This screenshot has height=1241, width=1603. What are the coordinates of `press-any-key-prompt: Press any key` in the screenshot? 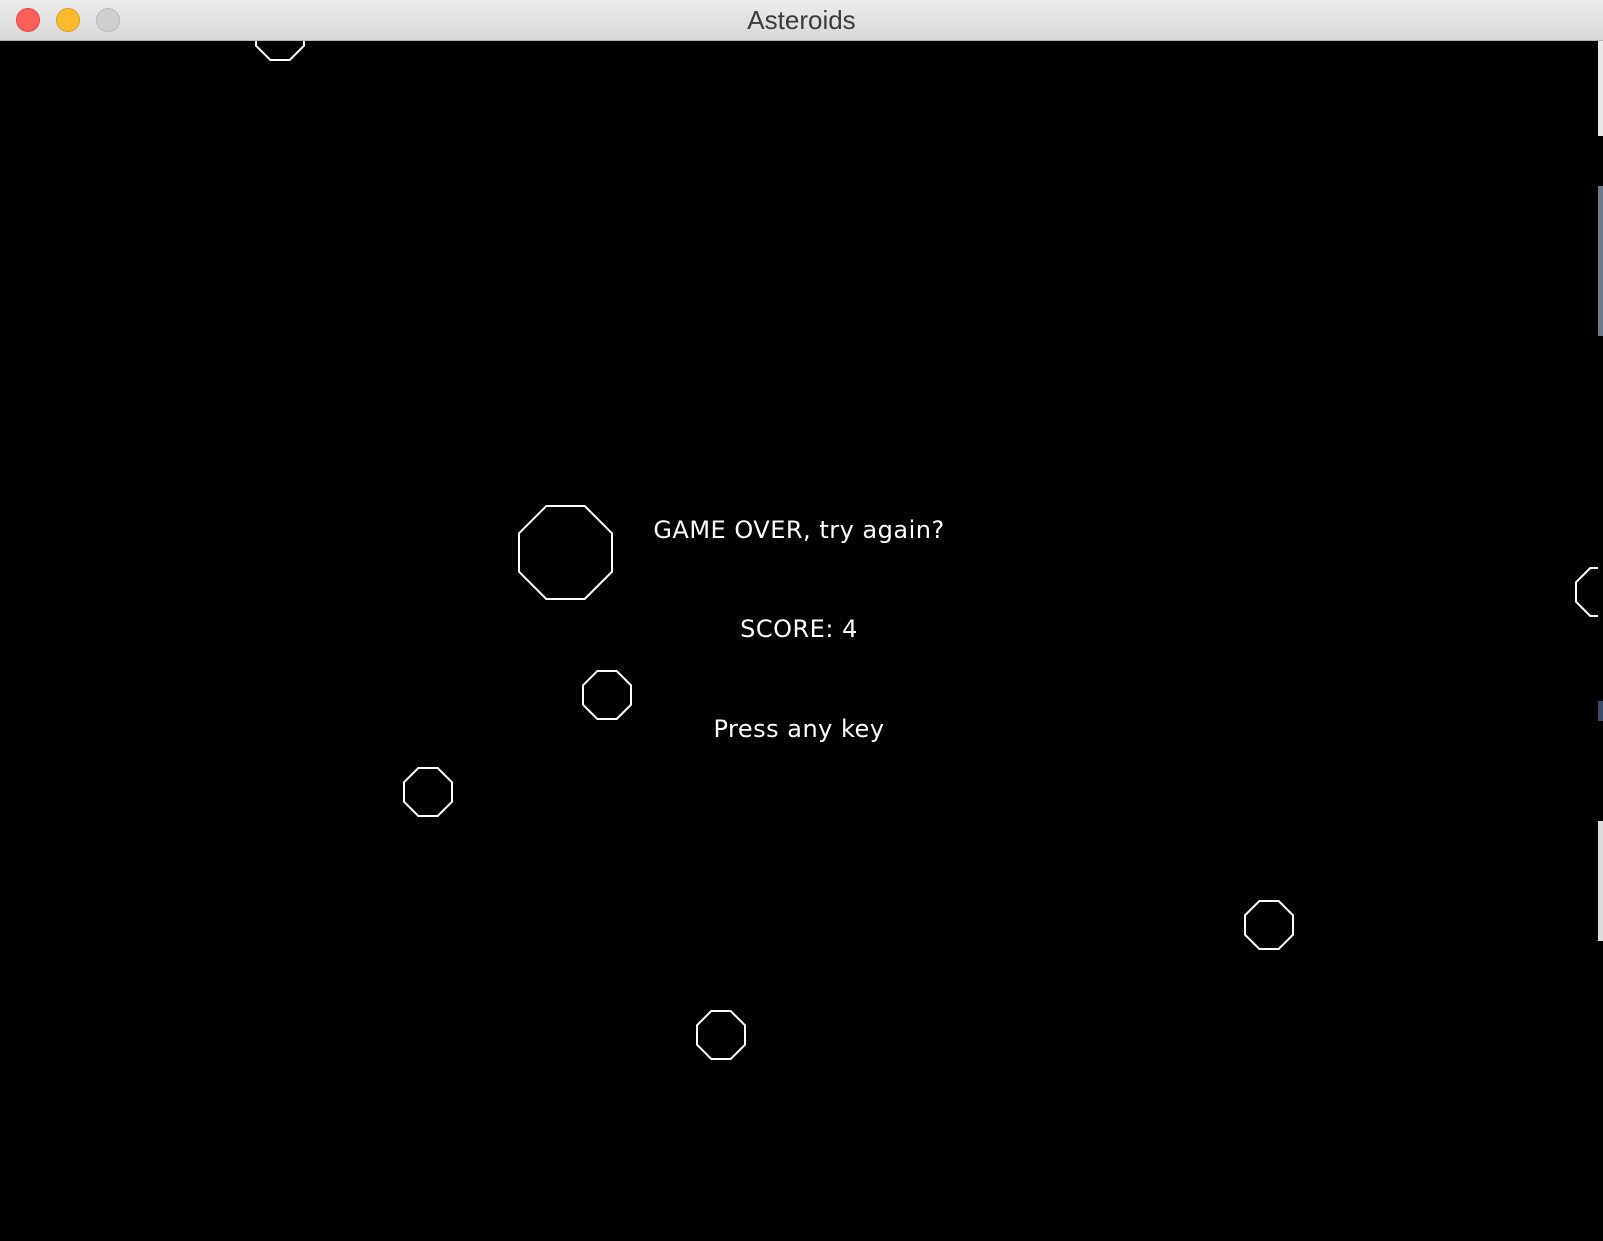 It's located at (799, 729).